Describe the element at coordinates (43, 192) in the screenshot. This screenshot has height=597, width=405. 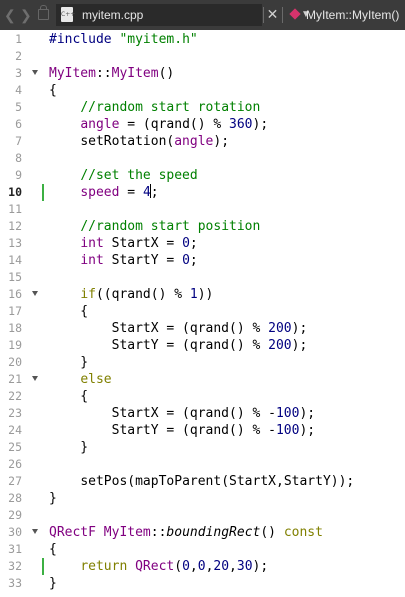
I see `modified-line-marker` at that location.